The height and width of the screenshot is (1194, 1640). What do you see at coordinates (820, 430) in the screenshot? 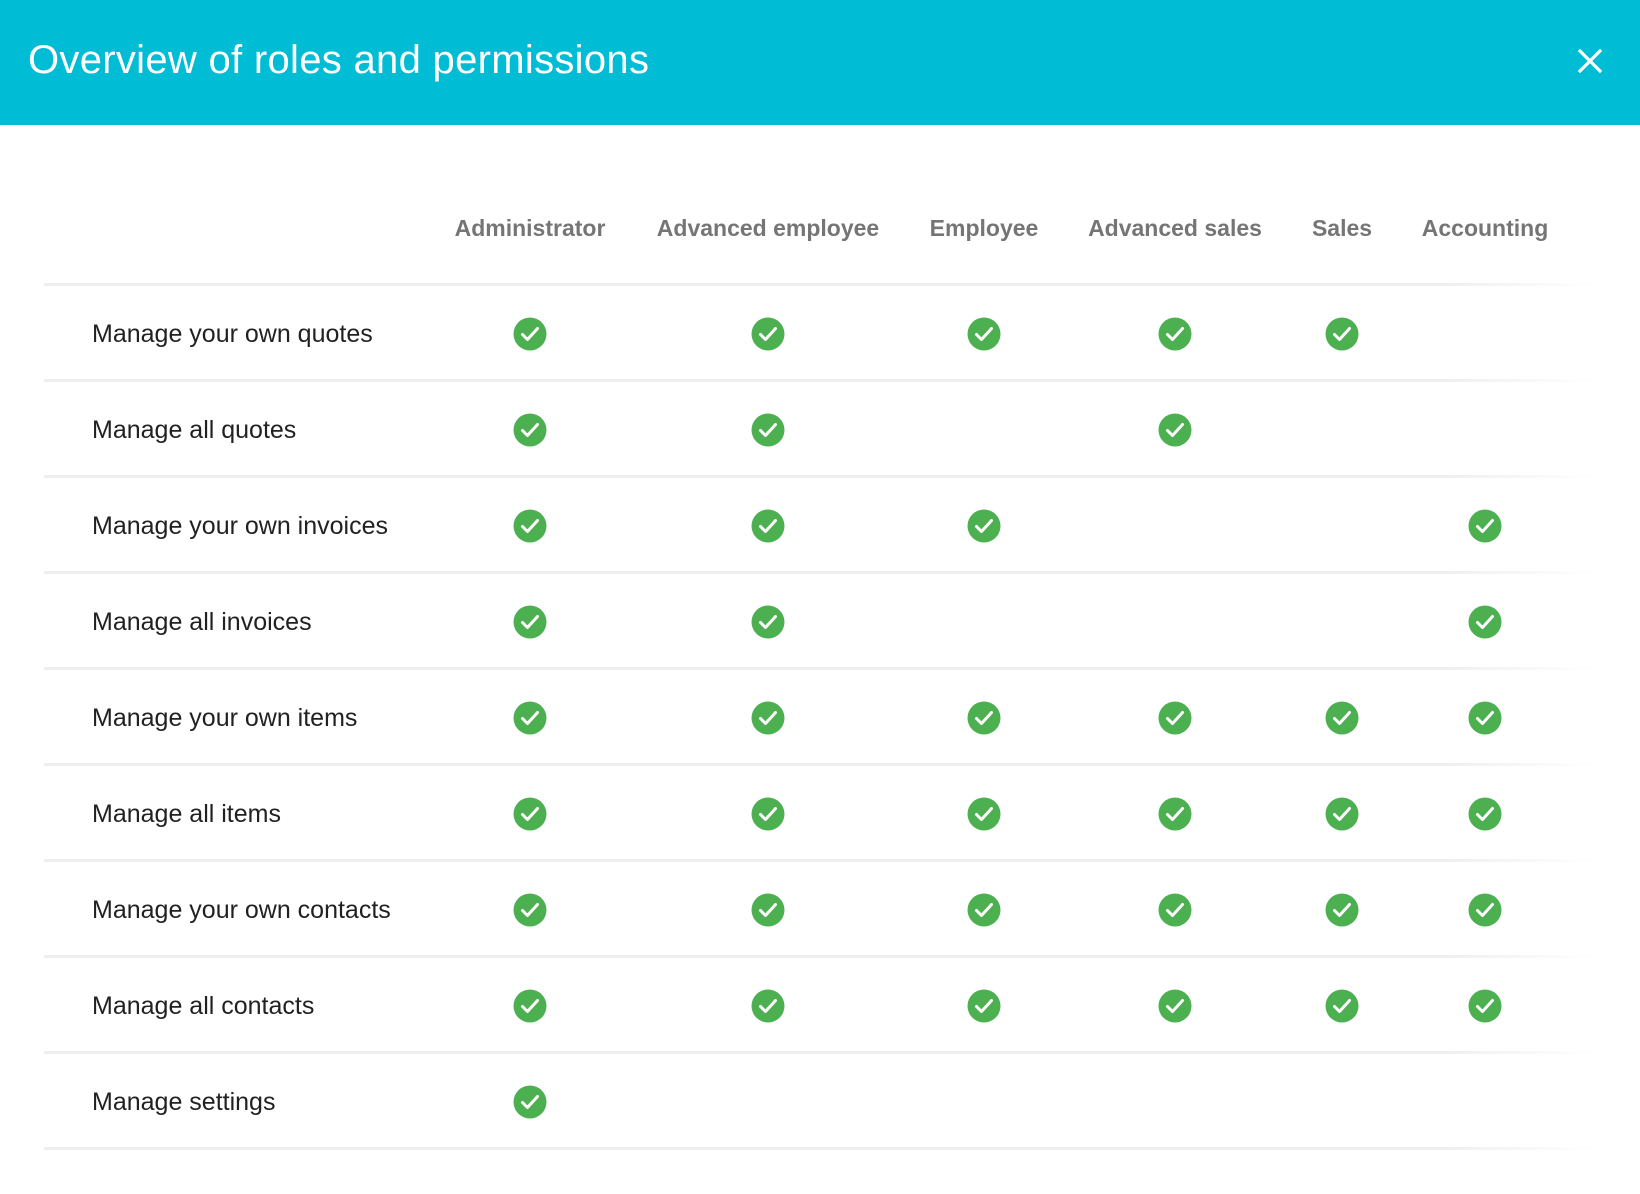
I see `table-row: Manage all quotes` at bounding box center [820, 430].